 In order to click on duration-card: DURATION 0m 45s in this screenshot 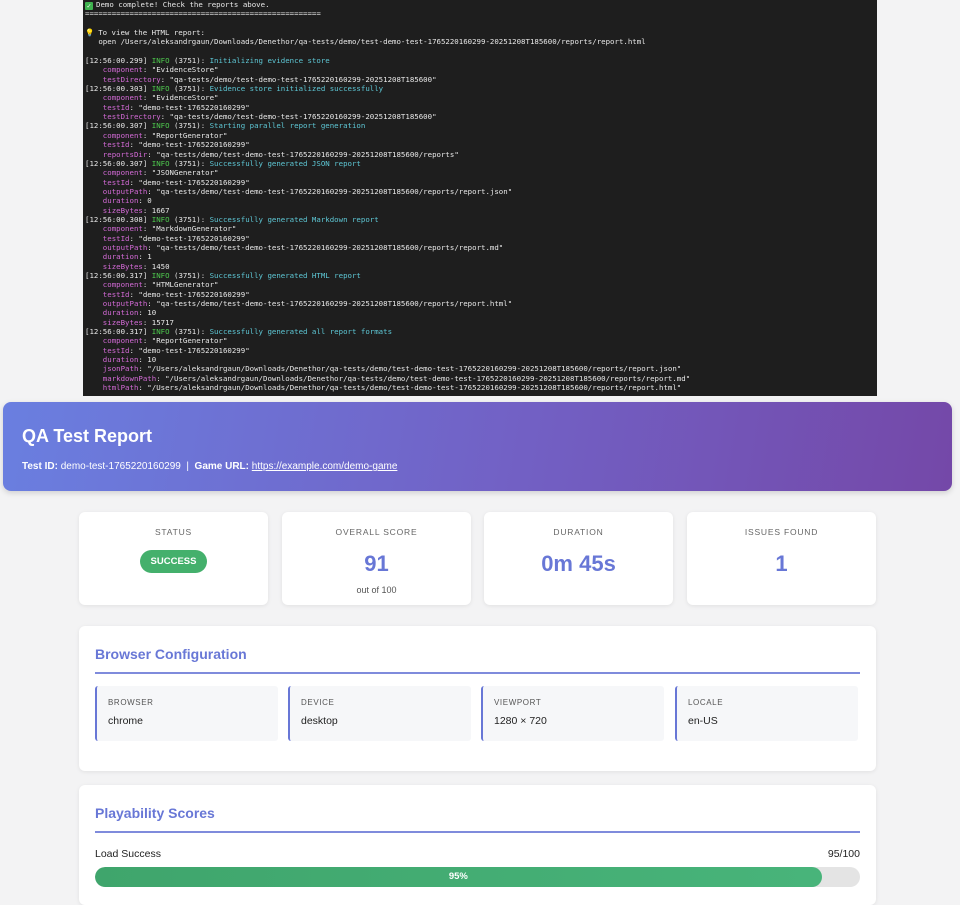, I will do `click(578, 558)`.